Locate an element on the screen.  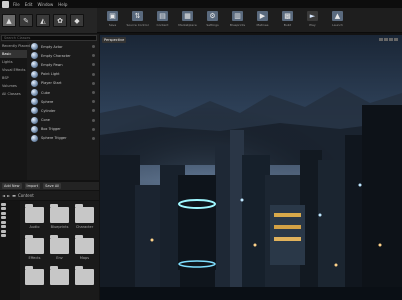
geometry-icon: ◆ is located at coordinates (77, 20).